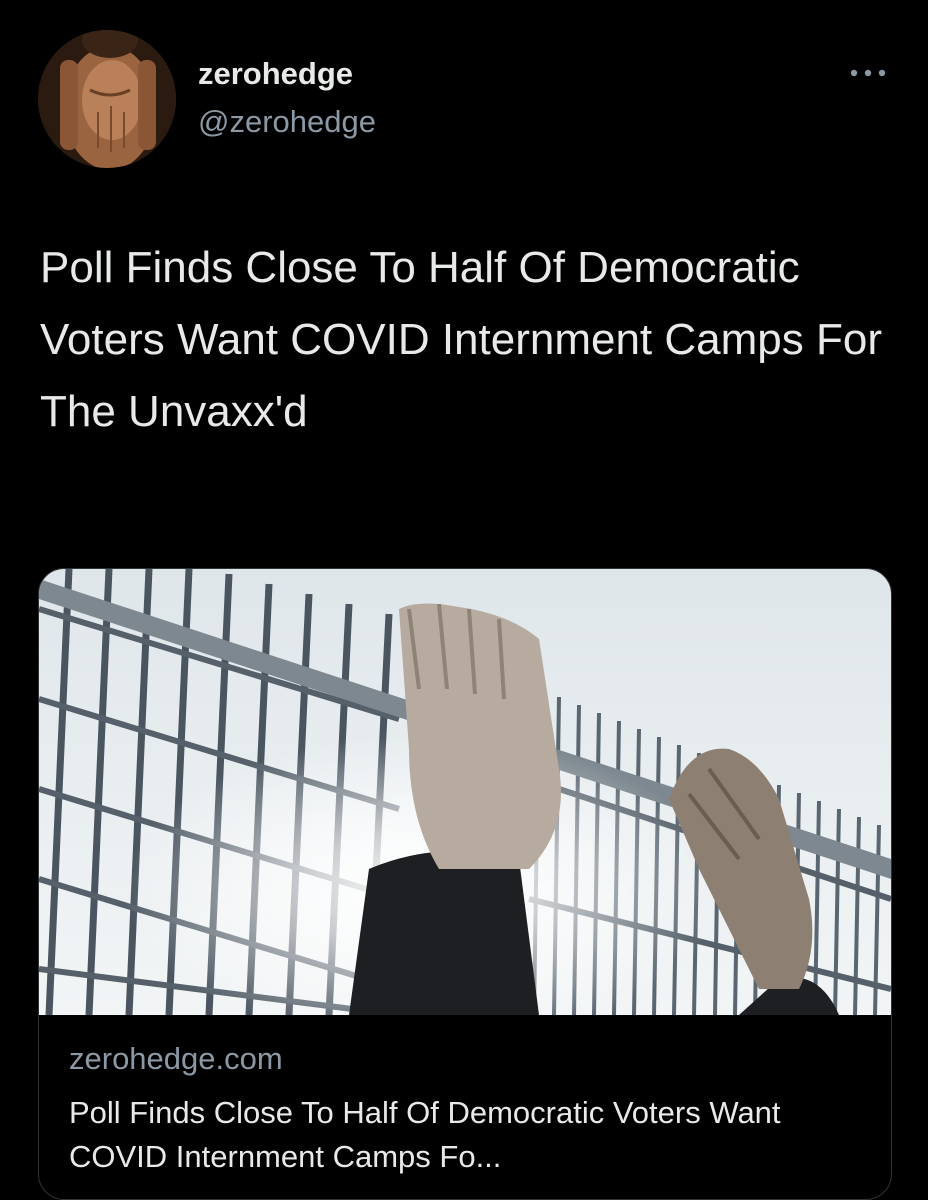 This screenshot has width=928, height=1200. Describe the element at coordinates (275, 74) in the screenshot. I see `display-name: zerohedge` at that location.